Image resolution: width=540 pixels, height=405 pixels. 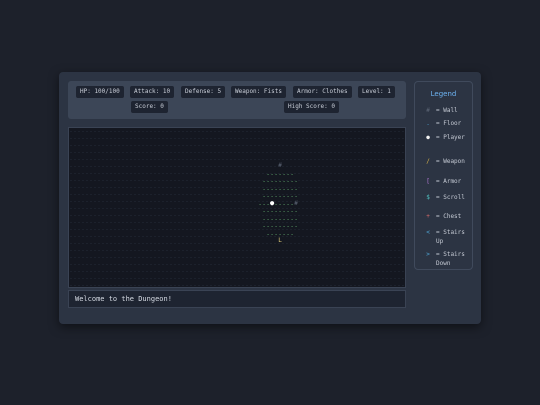 I want to click on score-stat: Score: 0, so click(x=149, y=107).